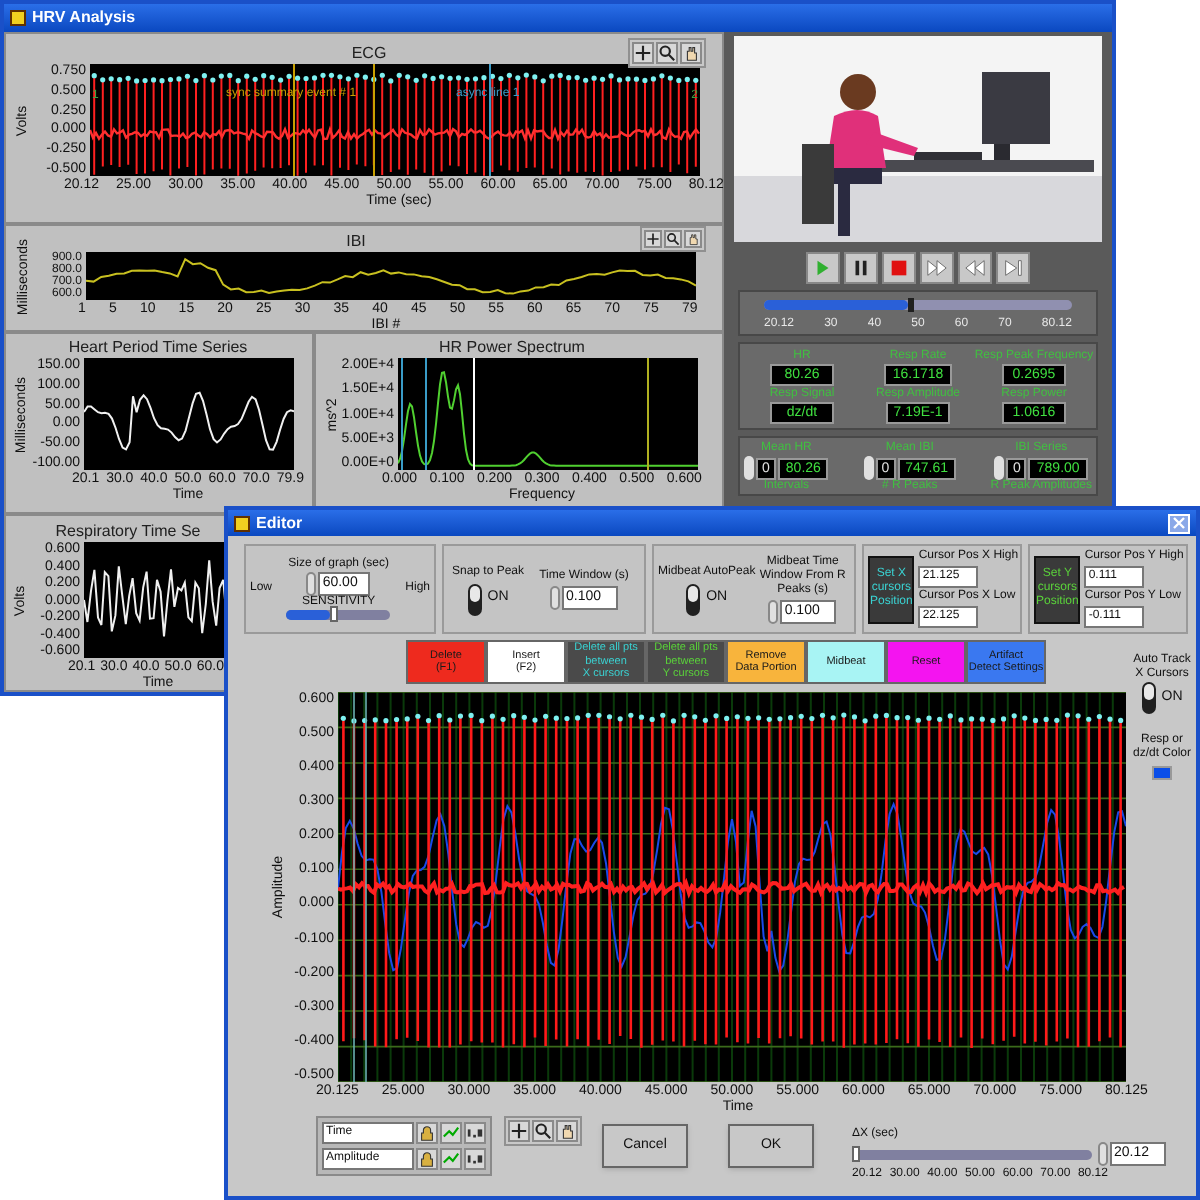 Image resolution: width=1200 pixels, height=1200 pixels. Describe the element at coordinates (899, 268) in the screenshot. I see `stop-icon` at that location.